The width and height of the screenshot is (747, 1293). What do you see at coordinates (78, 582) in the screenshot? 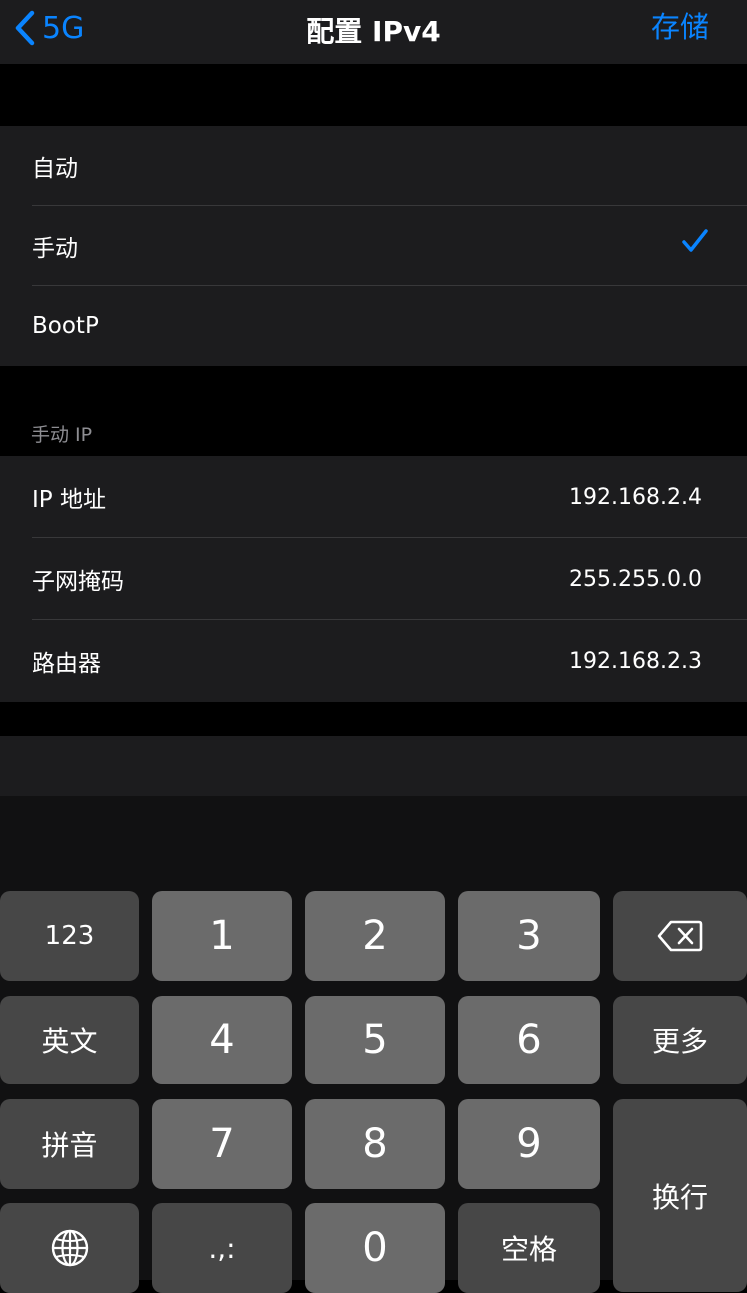
I see `field-label: 子网掩码` at bounding box center [78, 582].